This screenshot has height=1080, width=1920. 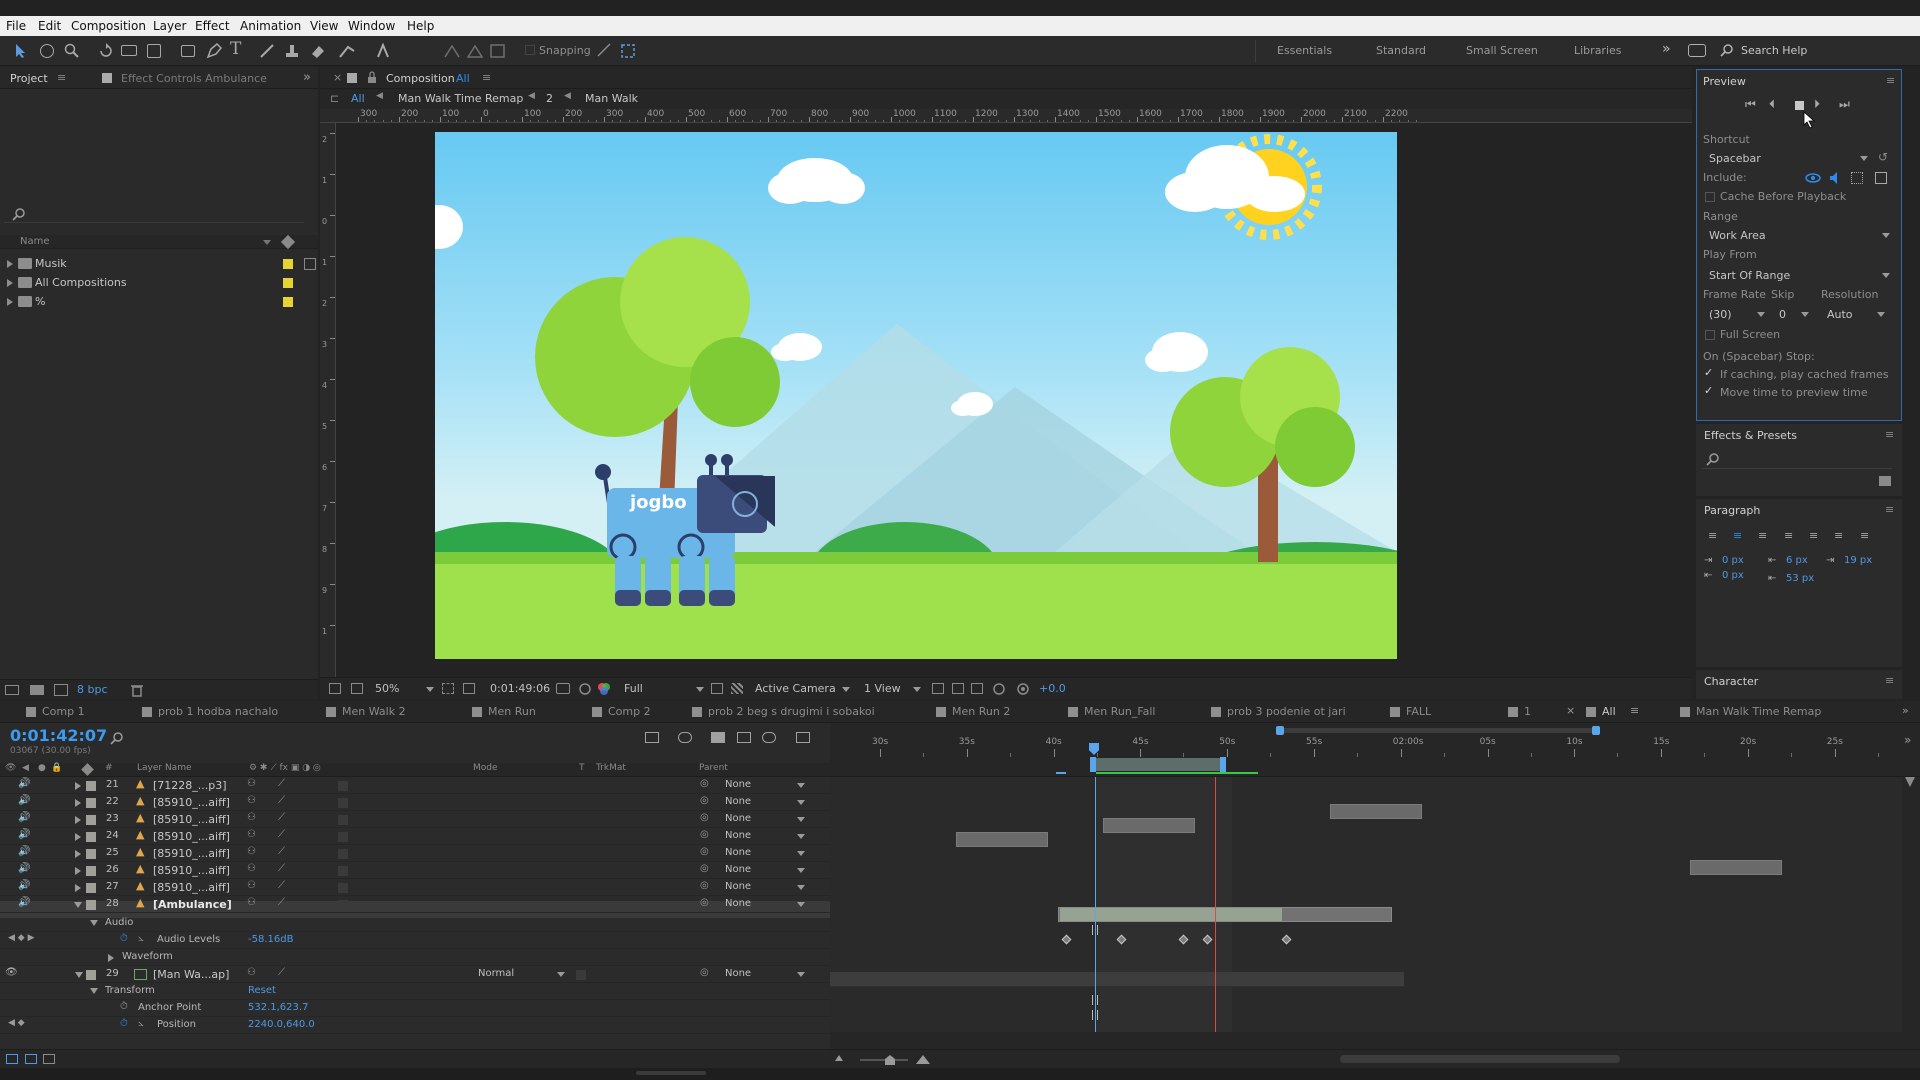 I want to click on sync-settings-icon, so click(x=1697, y=50).